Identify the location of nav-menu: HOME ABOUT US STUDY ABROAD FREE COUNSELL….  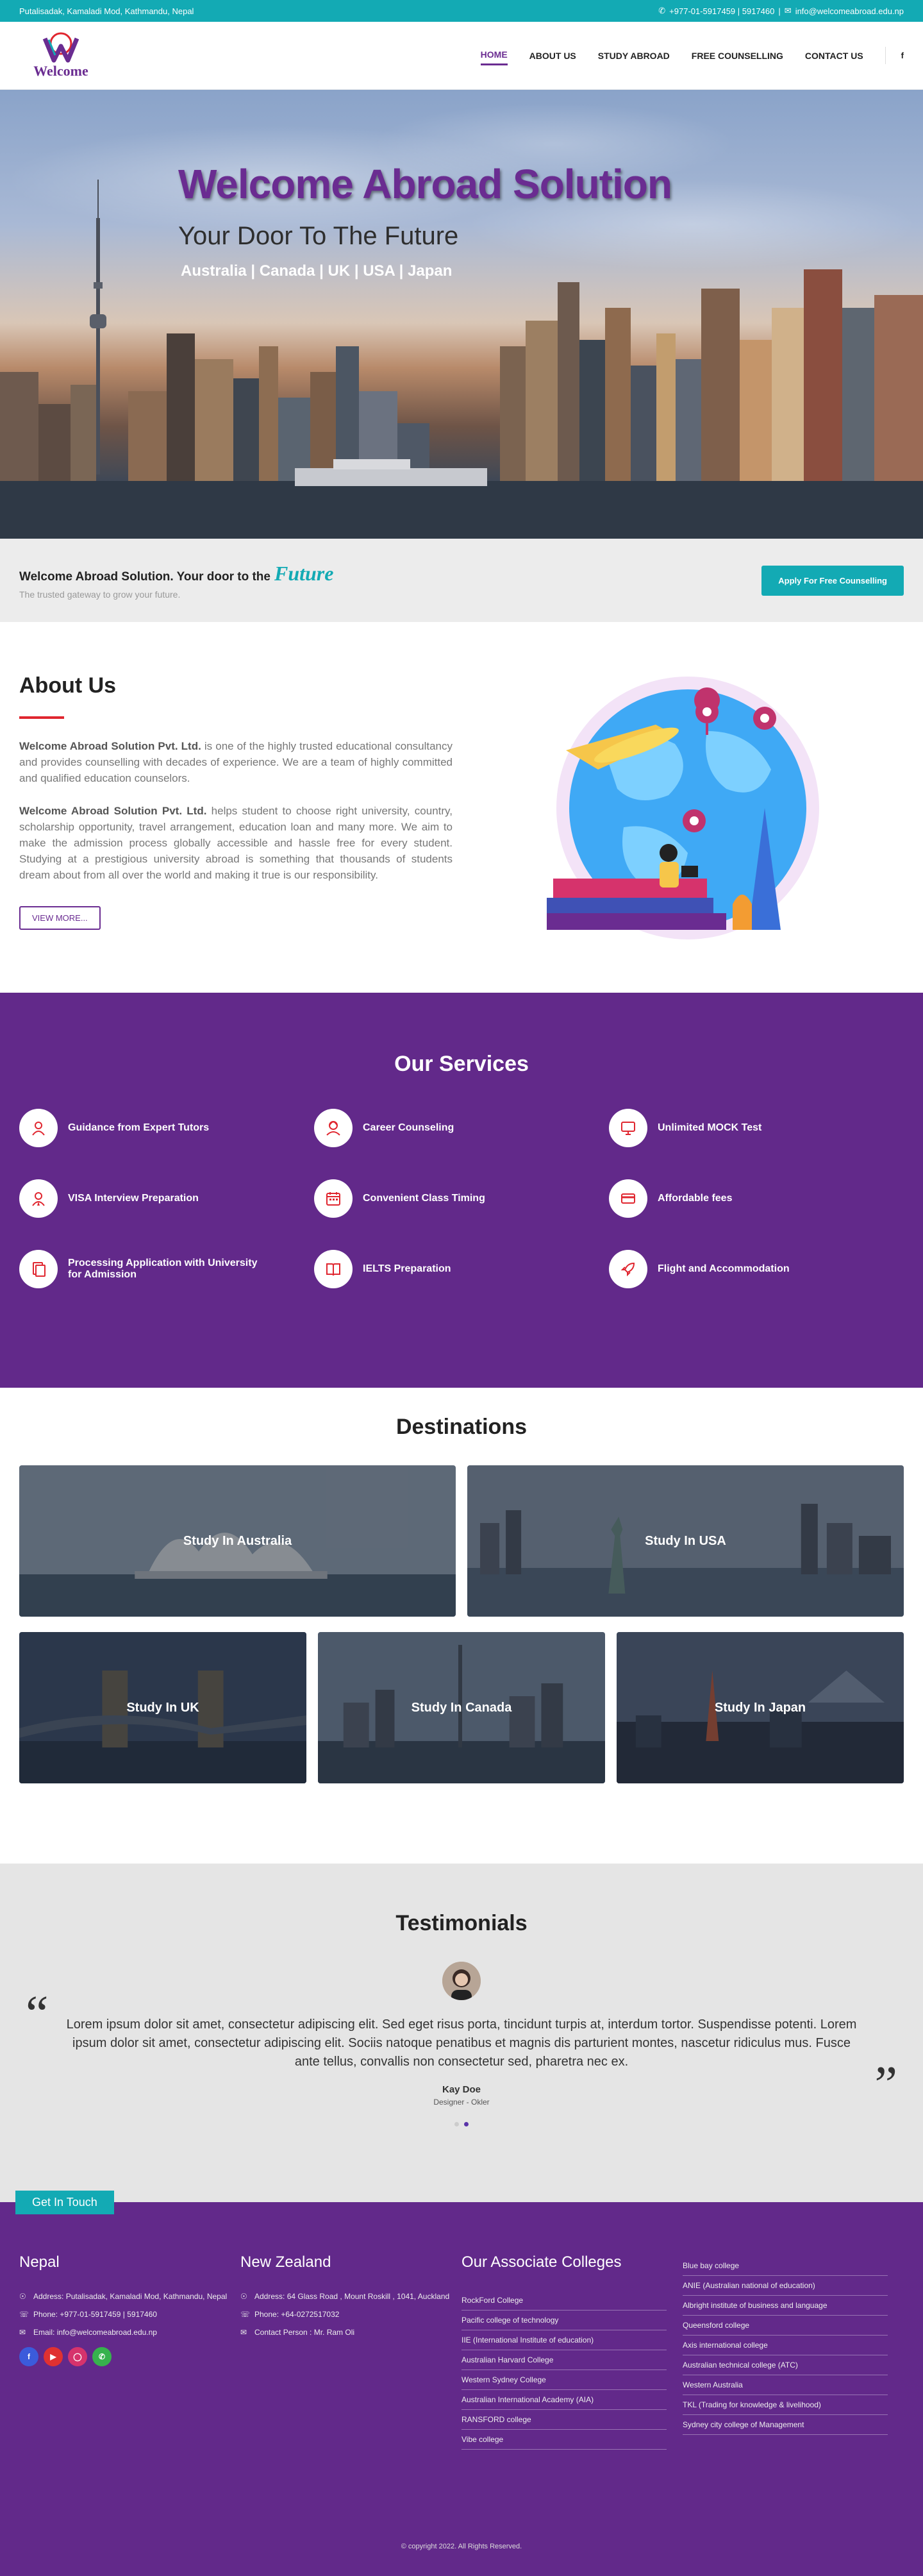
(692, 55).